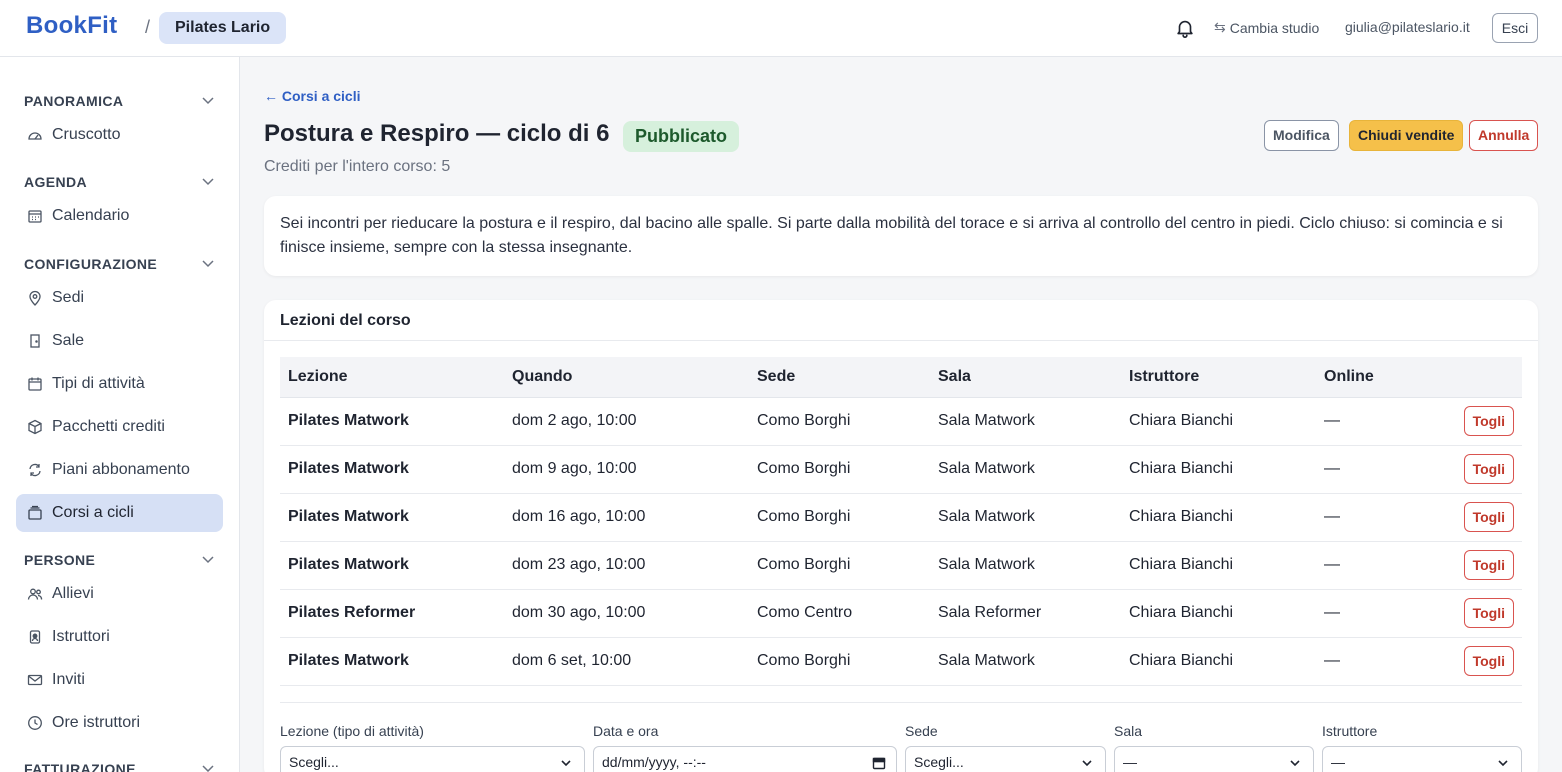  What do you see at coordinates (352, 731) in the screenshot?
I see `lesson-type-label: Lezione (tipo di attività)` at bounding box center [352, 731].